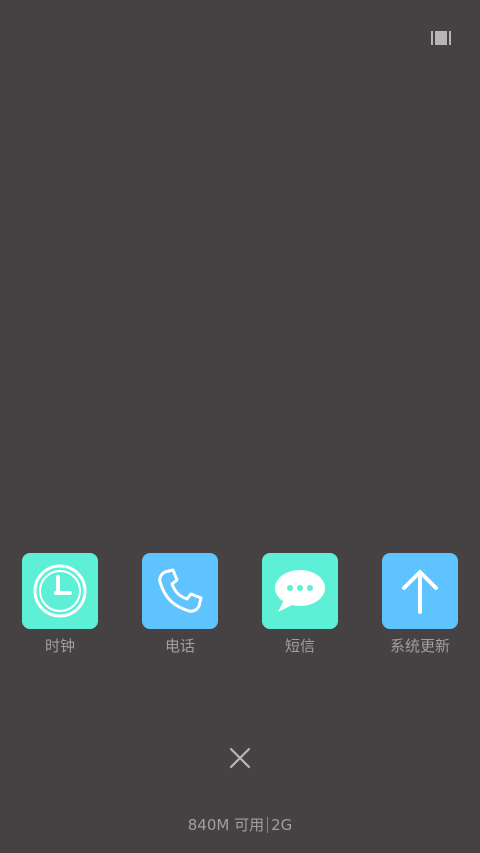 The height and width of the screenshot is (853, 480). Describe the element at coordinates (226, 825) in the screenshot. I see `memory-available: 840M 可用` at that location.